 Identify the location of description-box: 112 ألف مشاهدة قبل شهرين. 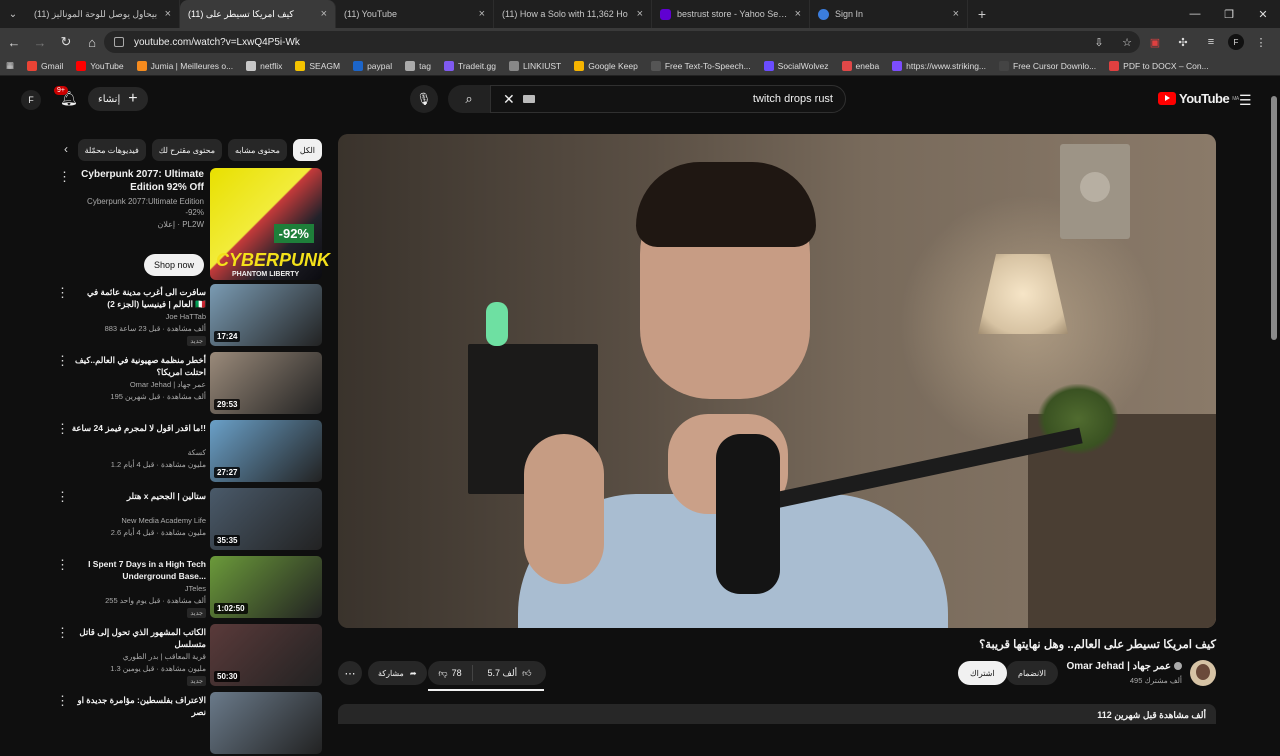
(777, 714).